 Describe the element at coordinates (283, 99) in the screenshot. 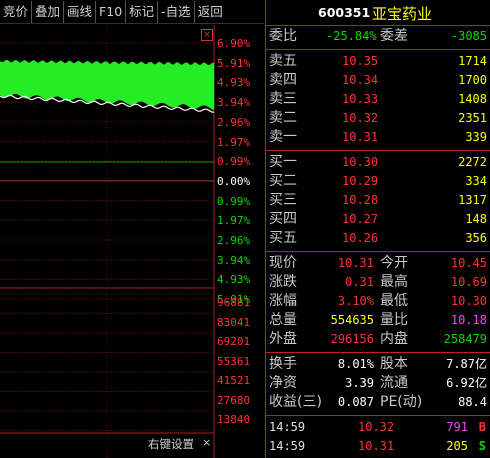

I see `ask-label: 卖三` at that location.